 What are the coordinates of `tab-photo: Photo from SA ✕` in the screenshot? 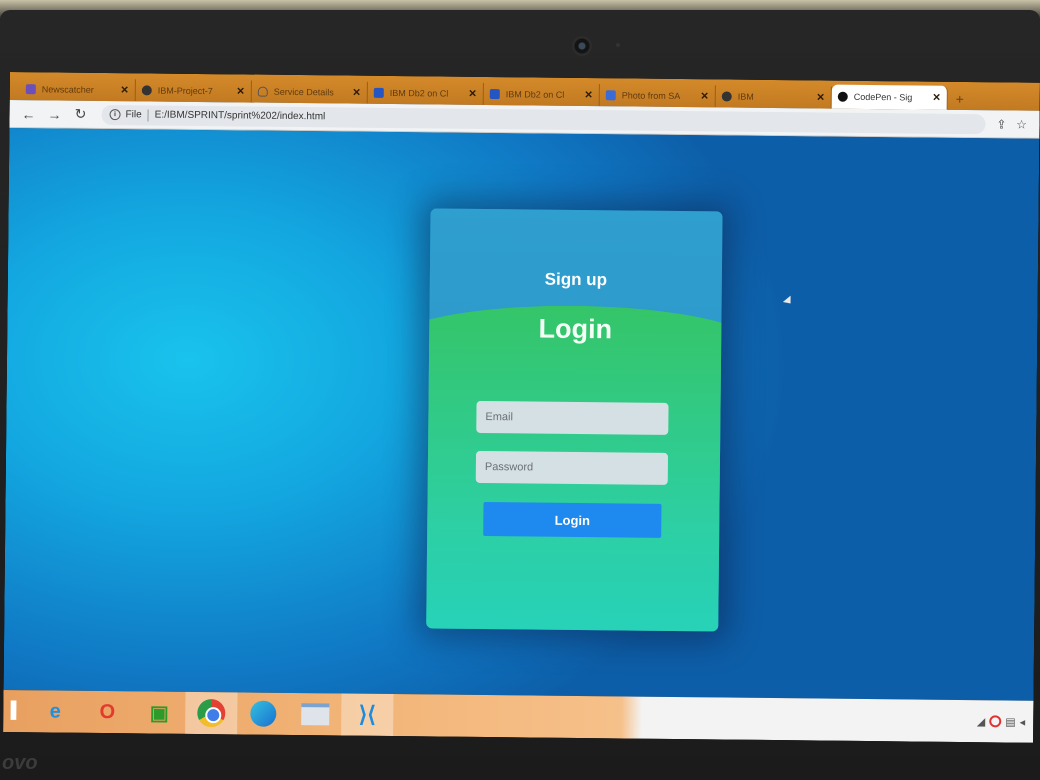 It's located at (657, 96).